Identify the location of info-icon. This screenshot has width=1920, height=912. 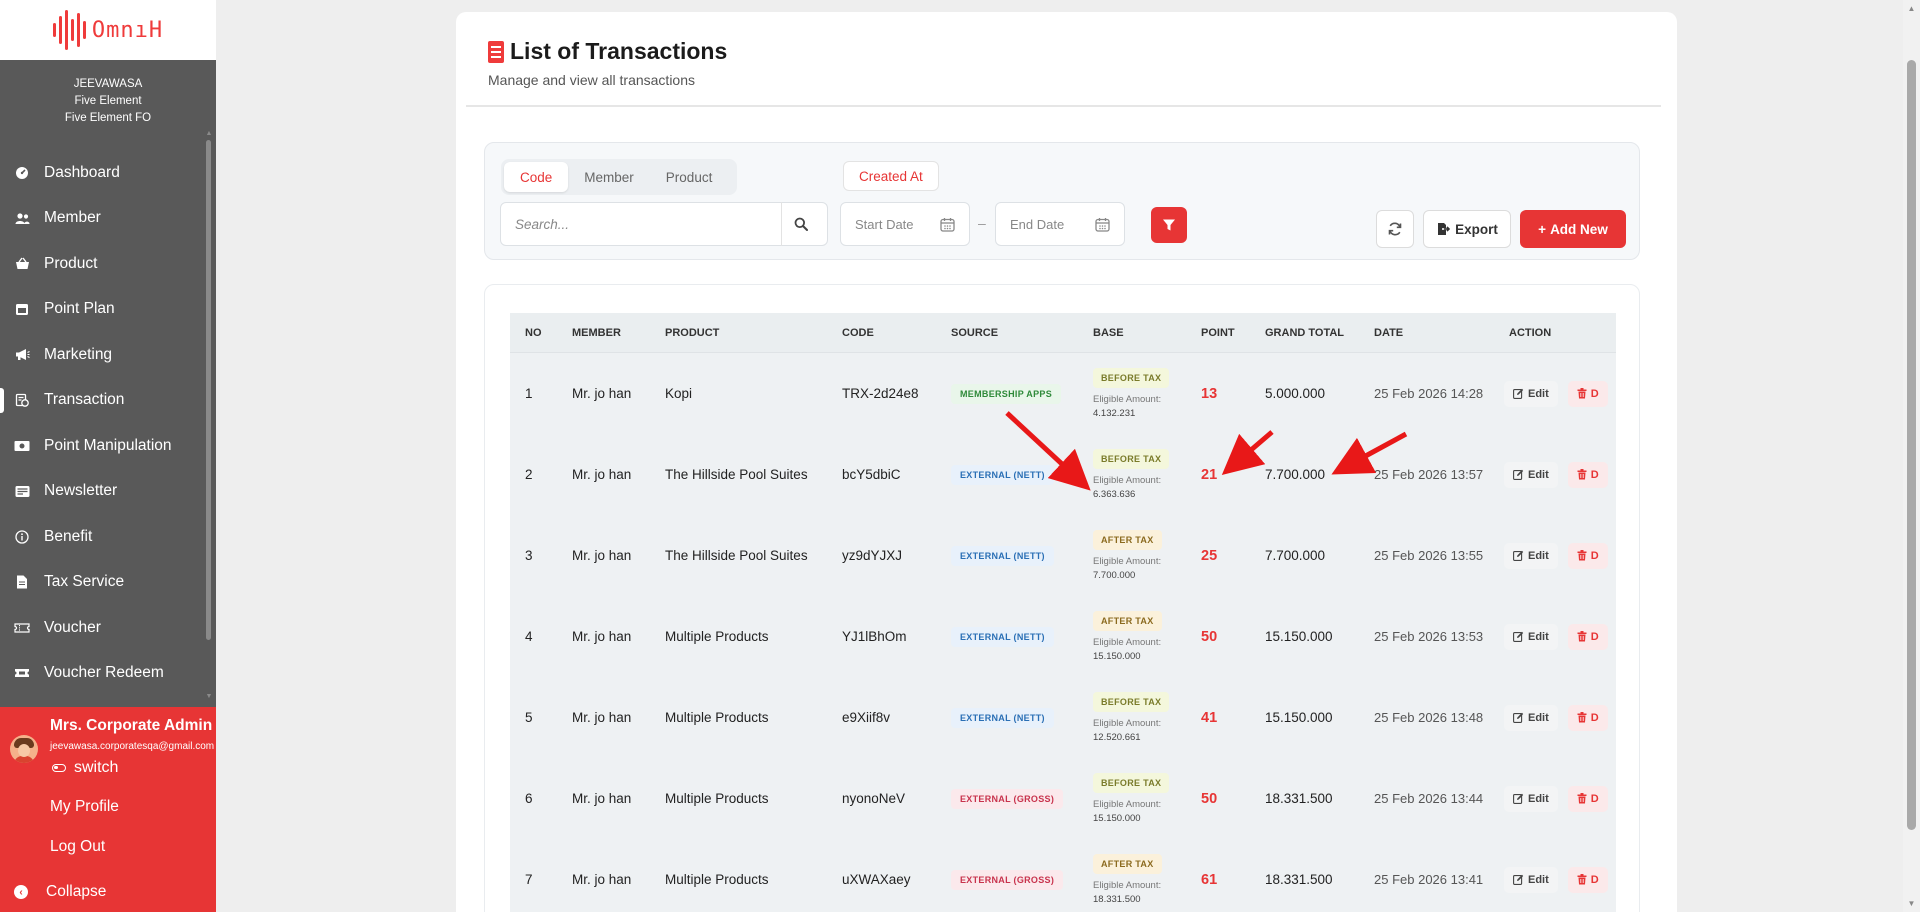
(22, 537).